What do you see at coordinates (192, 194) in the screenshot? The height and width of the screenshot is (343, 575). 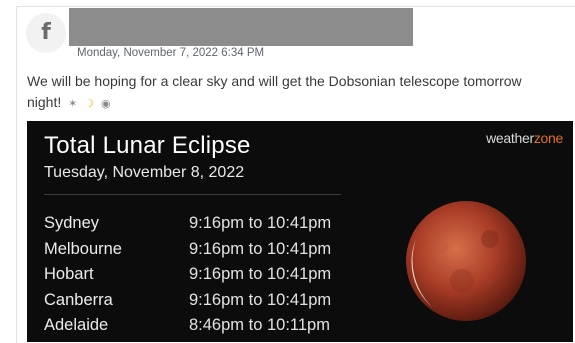 I see `divider` at bounding box center [192, 194].